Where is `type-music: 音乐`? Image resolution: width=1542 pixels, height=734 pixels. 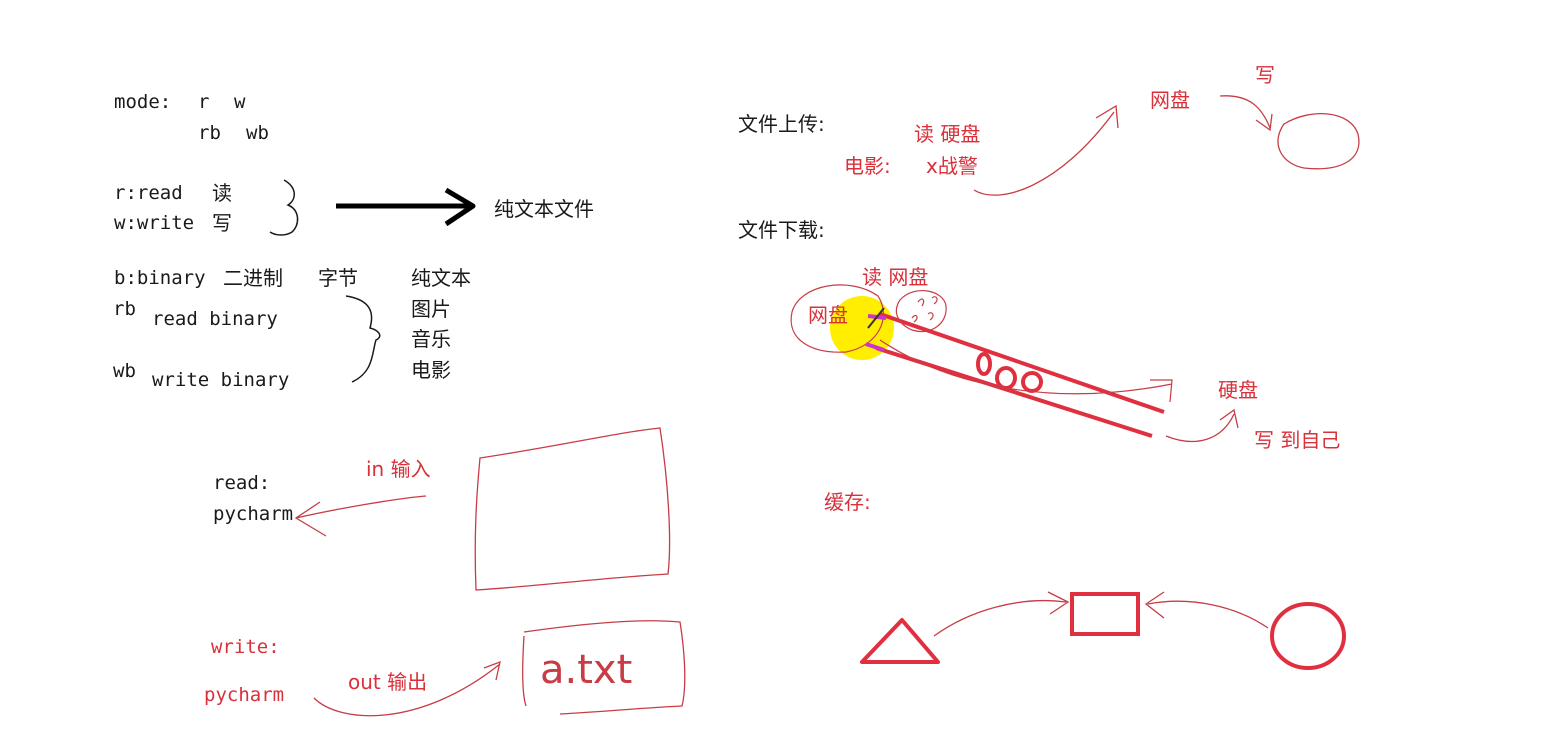 type-music: 音乐 is located at coordinates (431, 339).